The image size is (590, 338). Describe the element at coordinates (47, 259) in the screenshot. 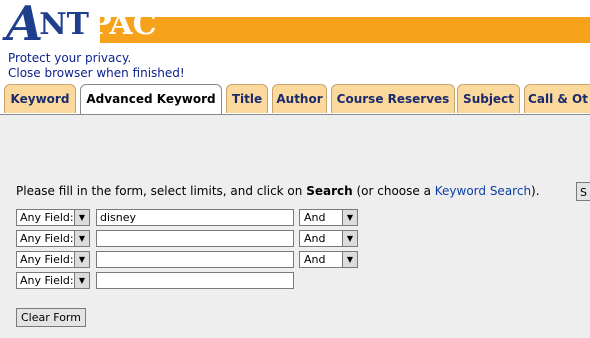

I see `field-select-3-value: Any Field:` at that location.